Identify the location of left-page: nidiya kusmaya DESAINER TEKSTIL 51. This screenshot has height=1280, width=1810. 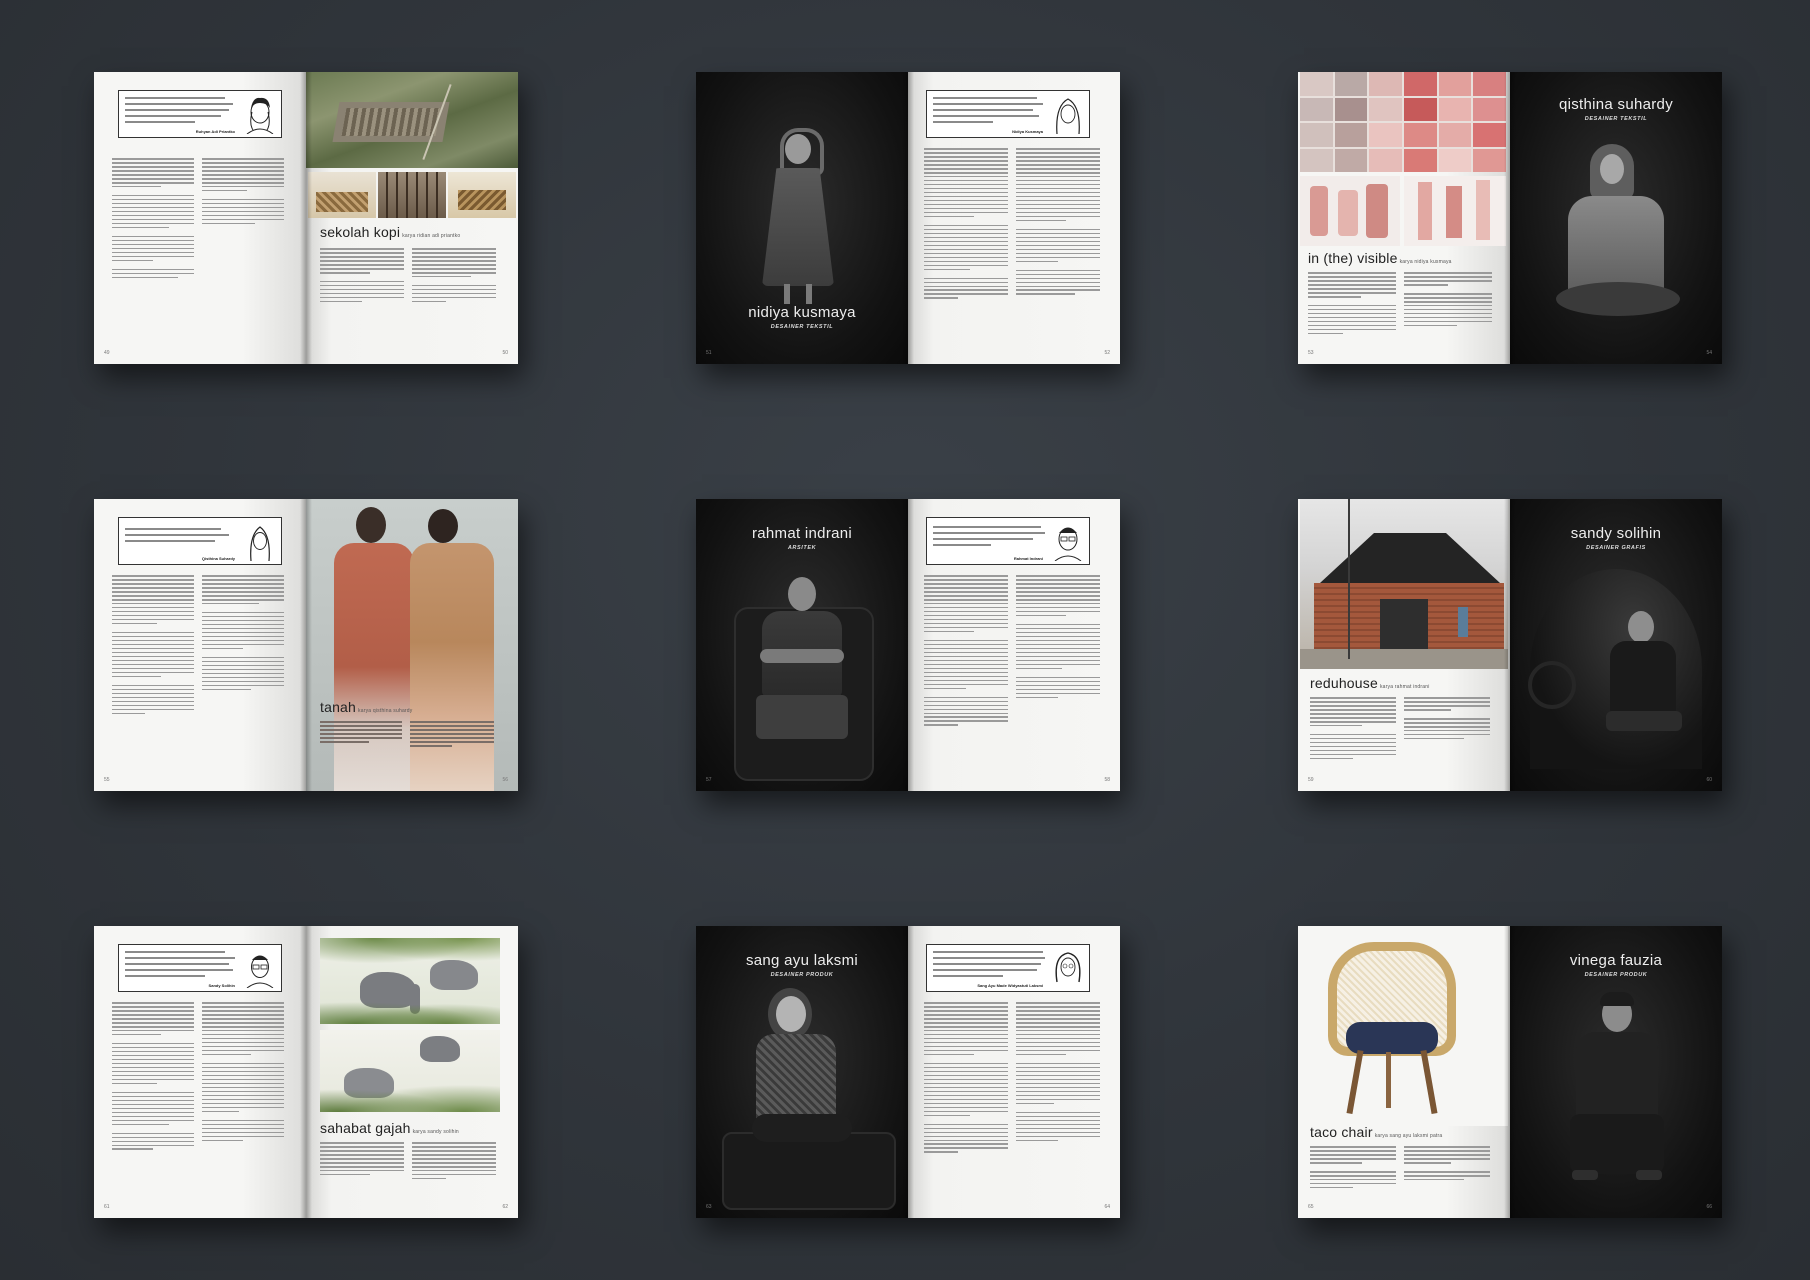
(802, 218).